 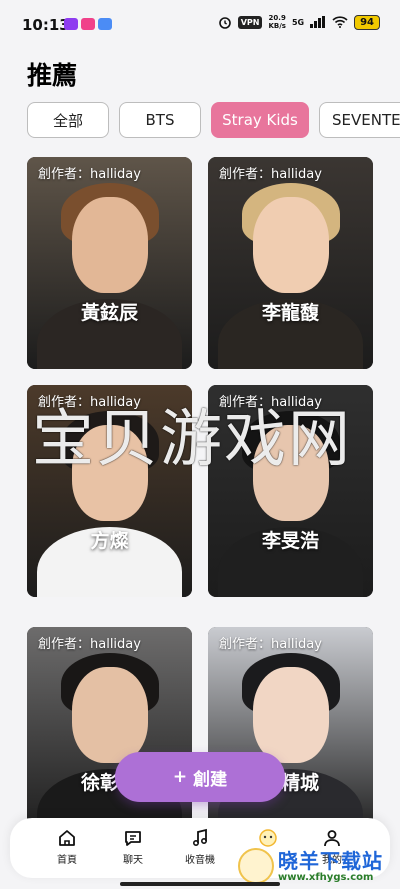 What do you see at coordinates (67, 860) in the screenshot?
I see `nav-label: 首頁` at bounding box center [67, 860].